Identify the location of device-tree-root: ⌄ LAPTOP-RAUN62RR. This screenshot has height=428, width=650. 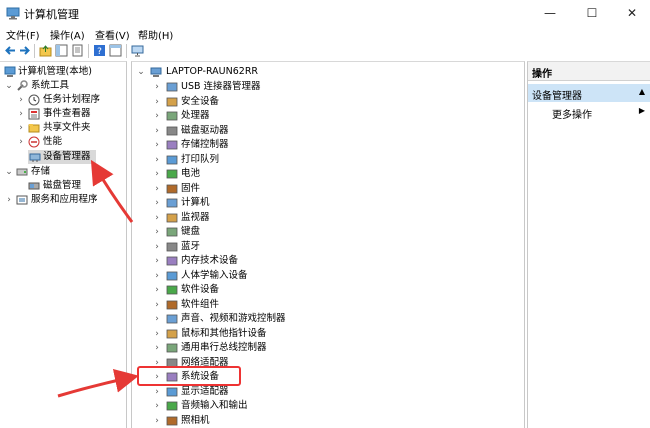
(326, 72).